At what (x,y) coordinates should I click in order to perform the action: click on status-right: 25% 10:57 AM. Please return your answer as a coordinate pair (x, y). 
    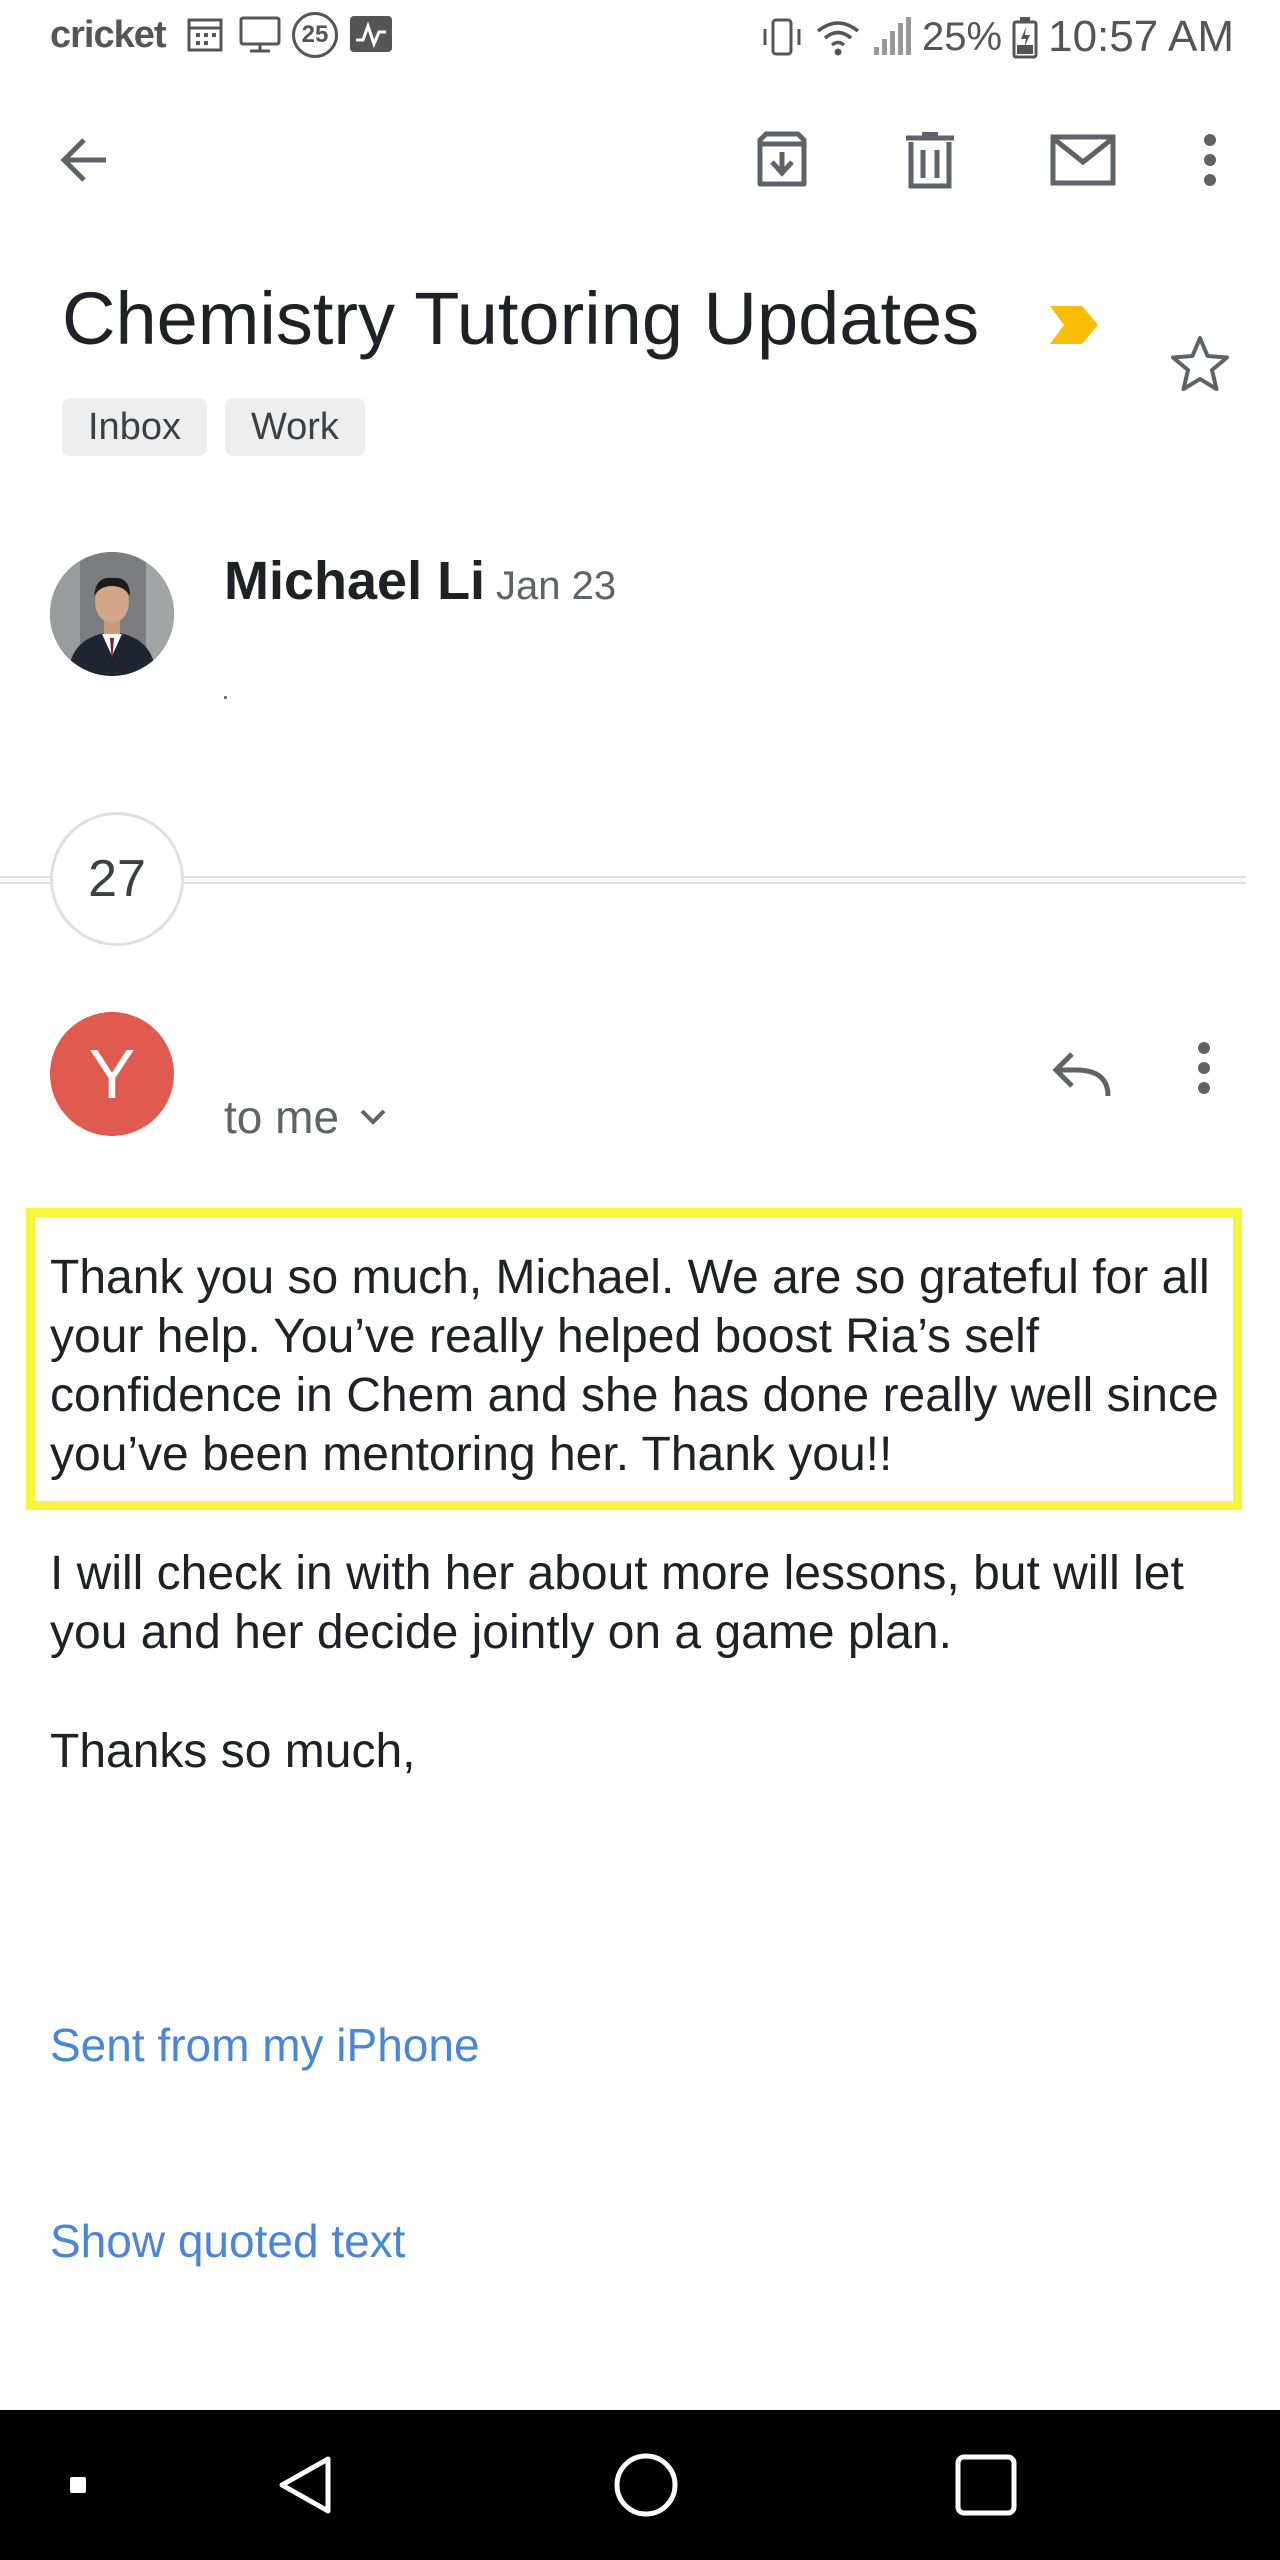
    Looking at the image, I should click on (997, 37).